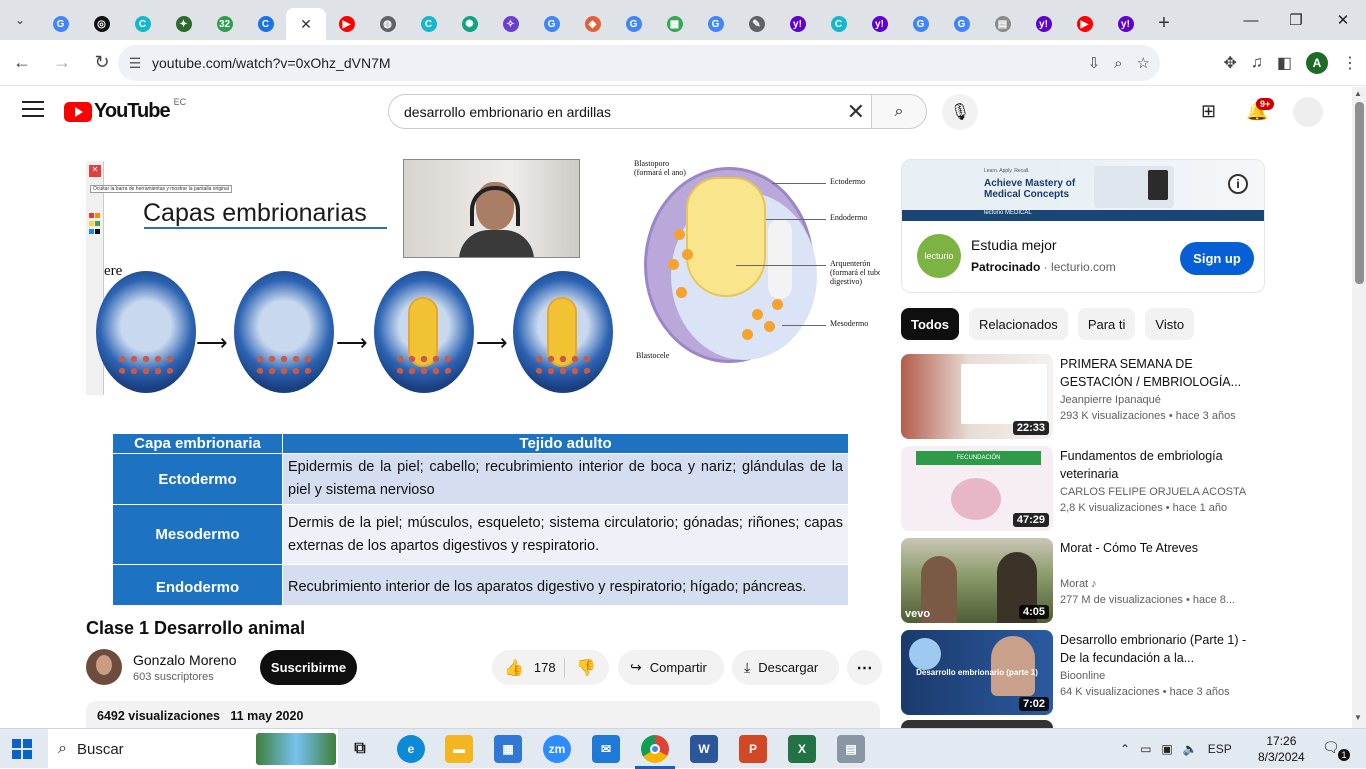 The height and width of the screenshot is (769, 1366). Describe the element at coordinates (1257, 63) in the screenshot. I see `media-control-icon: ♫` at that location.